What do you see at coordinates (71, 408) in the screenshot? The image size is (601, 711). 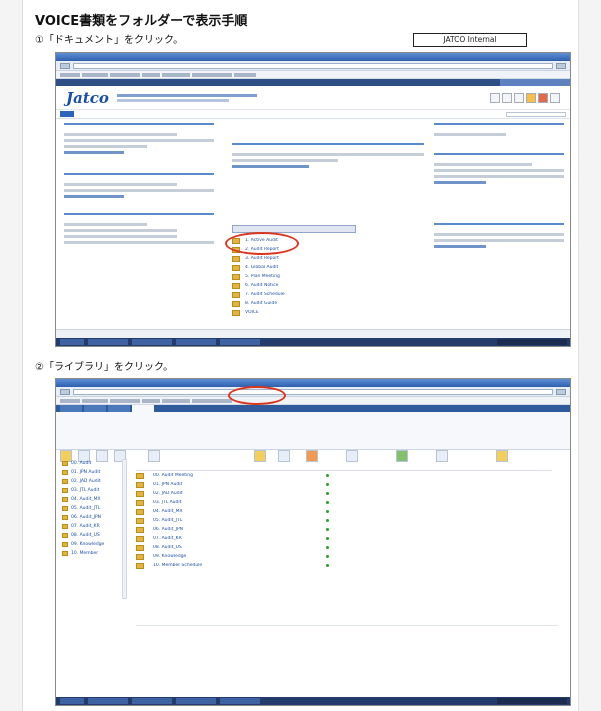 I see `tab-site-actions` at bounding box center [71, 408].